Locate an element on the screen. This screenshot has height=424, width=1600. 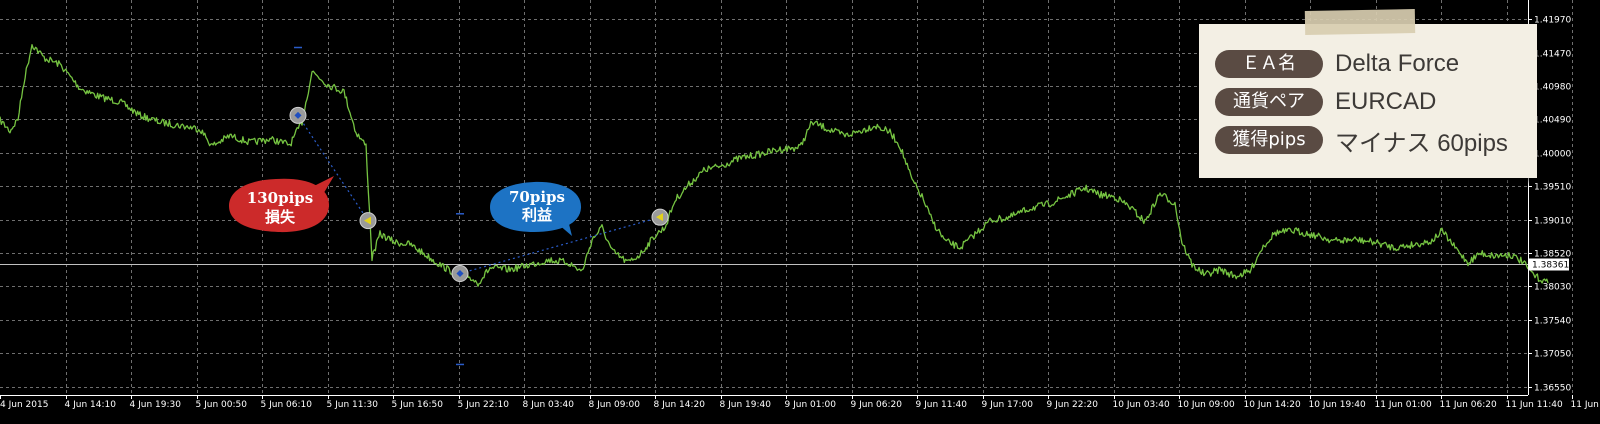
pips-value: マイナス 60pips is located at coordinates (1421, 140).